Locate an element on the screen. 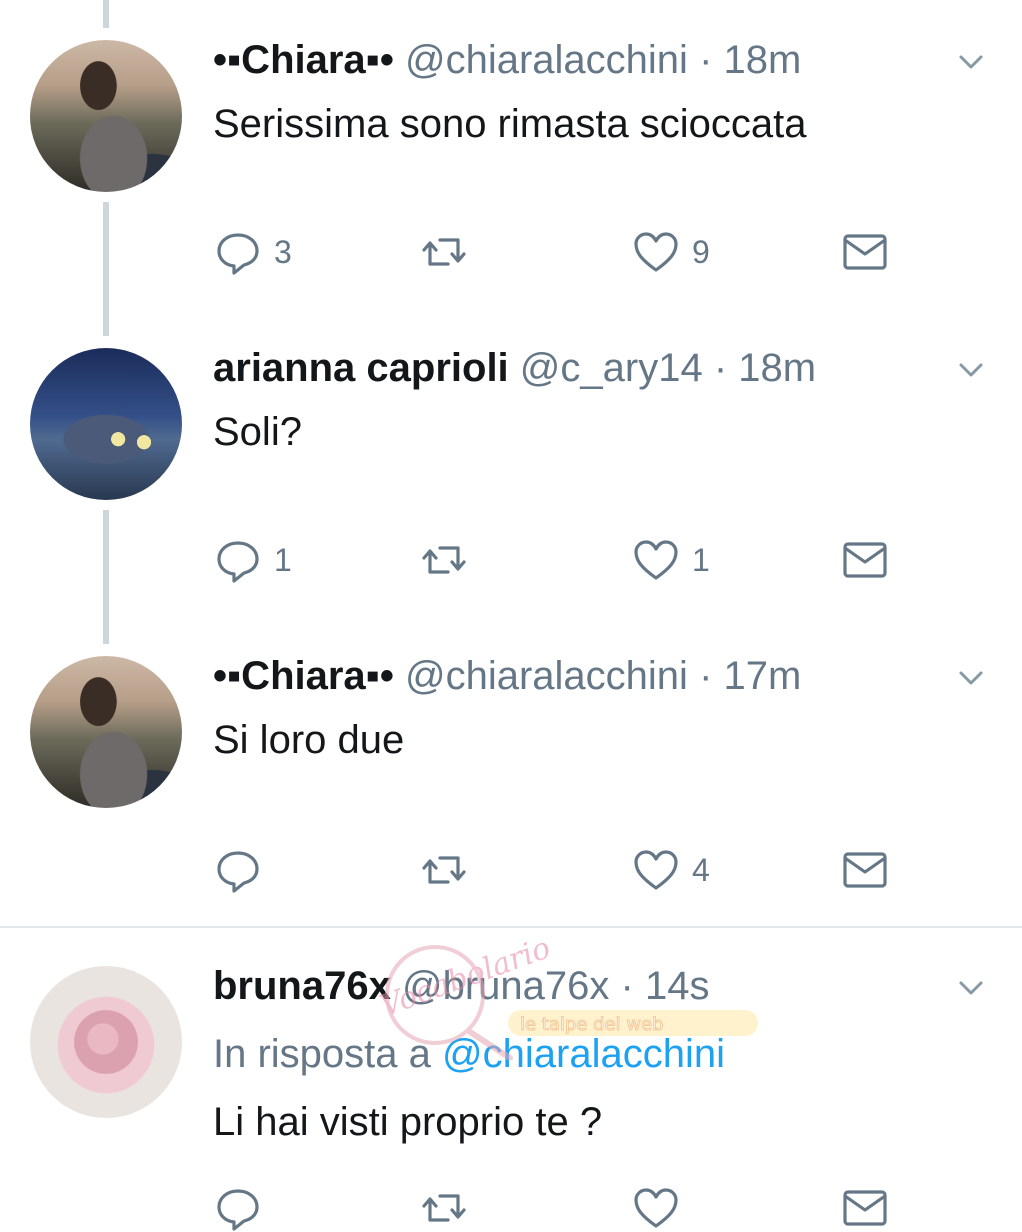 This screenshot has width=1022, height=1232. like-button: 1 is located at coordinates (671, 560).